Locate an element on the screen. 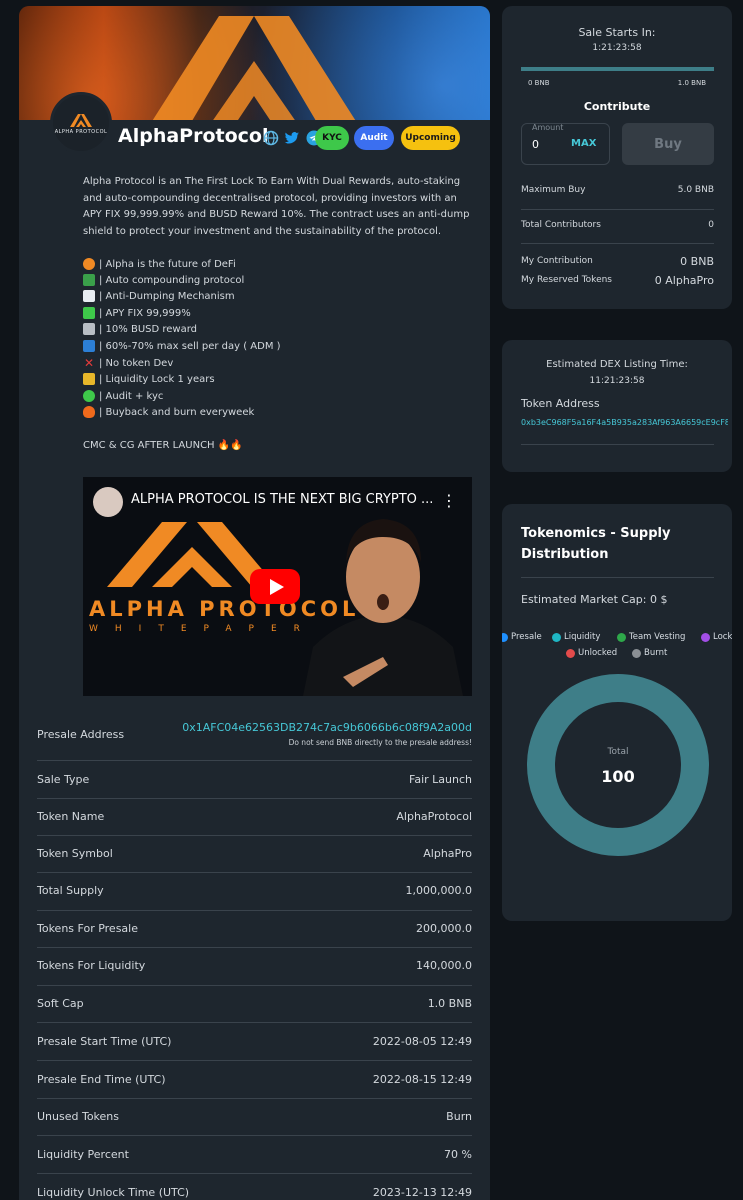 The width and height of the screenshot is (743, 1200). legend-item-liquidity: Liquidity is located at coordinates (576, 637).